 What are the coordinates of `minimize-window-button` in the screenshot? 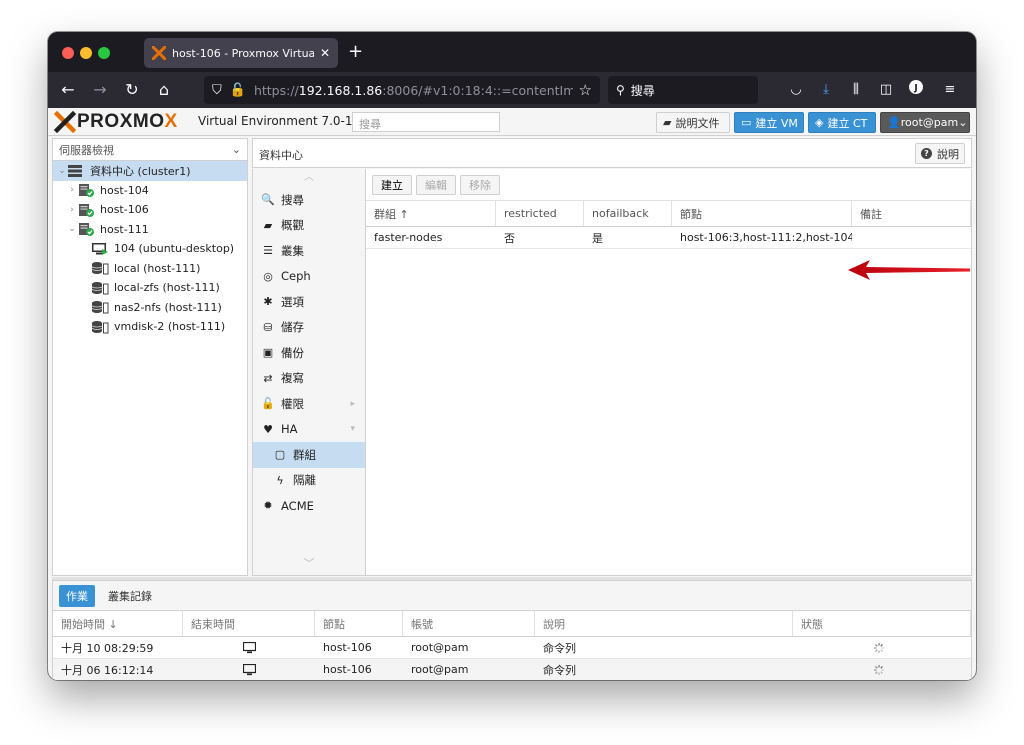 It's located at (86, 53).